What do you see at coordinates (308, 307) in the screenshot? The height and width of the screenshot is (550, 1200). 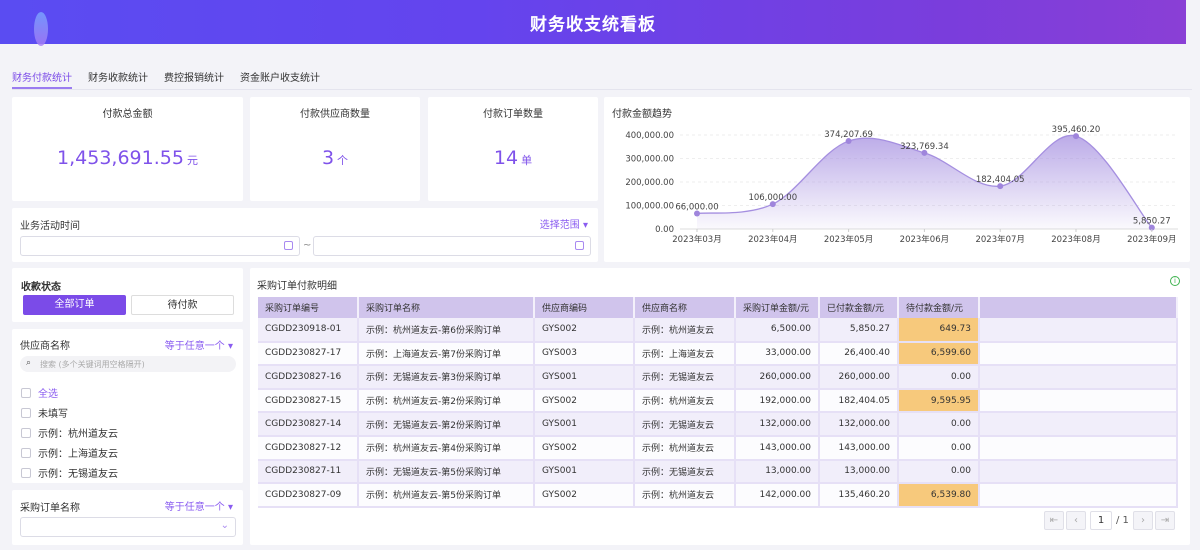 I see `column-header: 采购订单编号` at bounding box center [308, 307].